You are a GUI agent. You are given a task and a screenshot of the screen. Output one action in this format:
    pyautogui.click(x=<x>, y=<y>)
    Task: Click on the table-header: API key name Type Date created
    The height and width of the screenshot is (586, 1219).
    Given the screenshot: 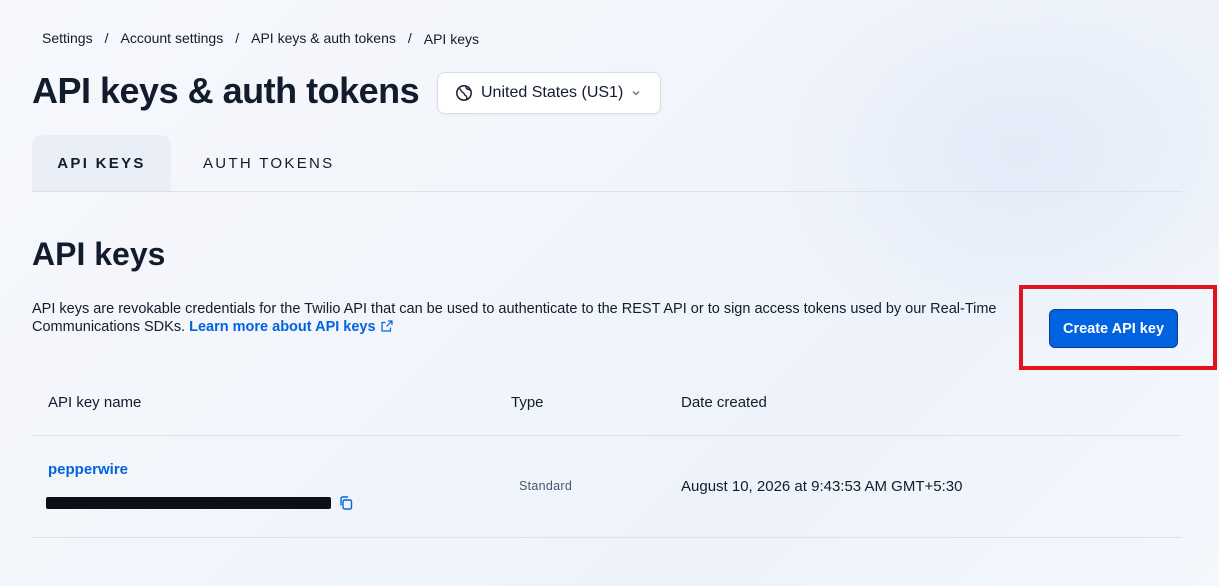 What is the action you would take?
    pyautogui.click(x=607, y=410)
    